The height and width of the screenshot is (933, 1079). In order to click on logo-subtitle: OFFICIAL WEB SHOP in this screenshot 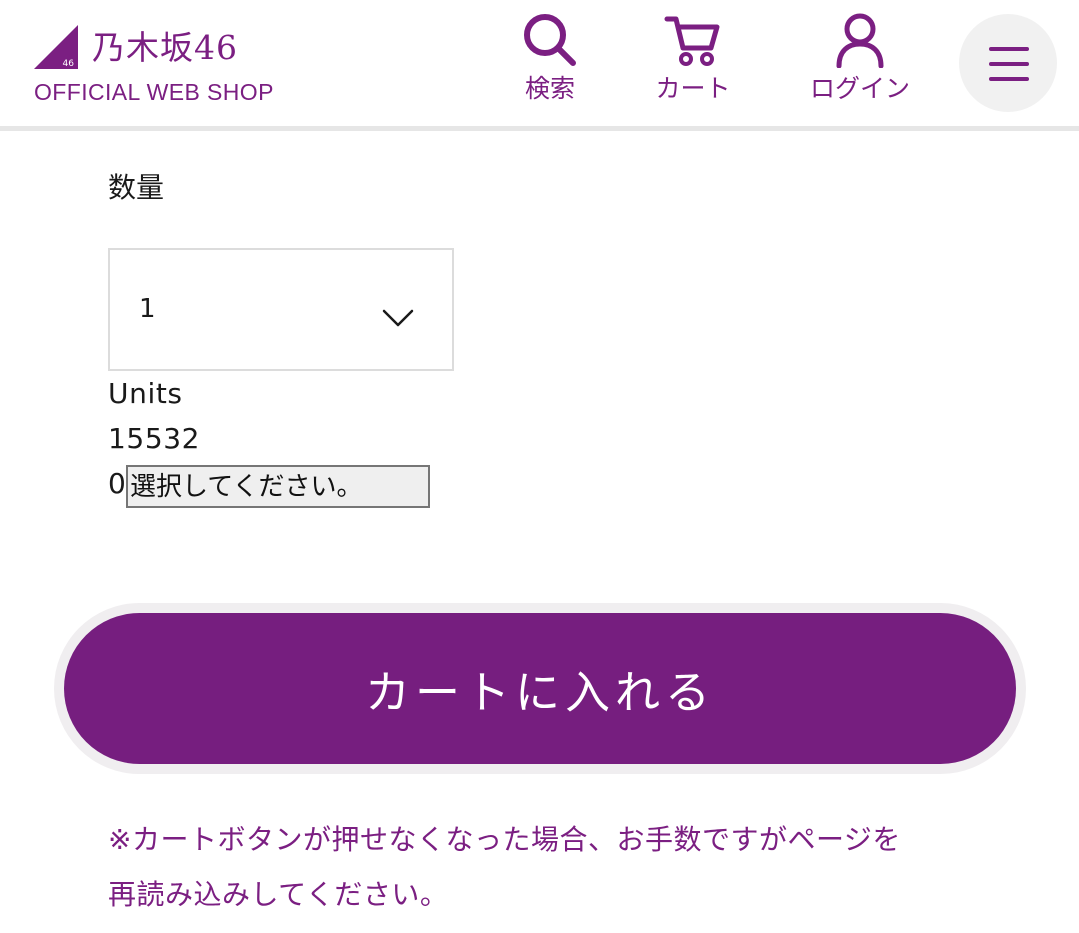, I will do `click(154, 92)`.